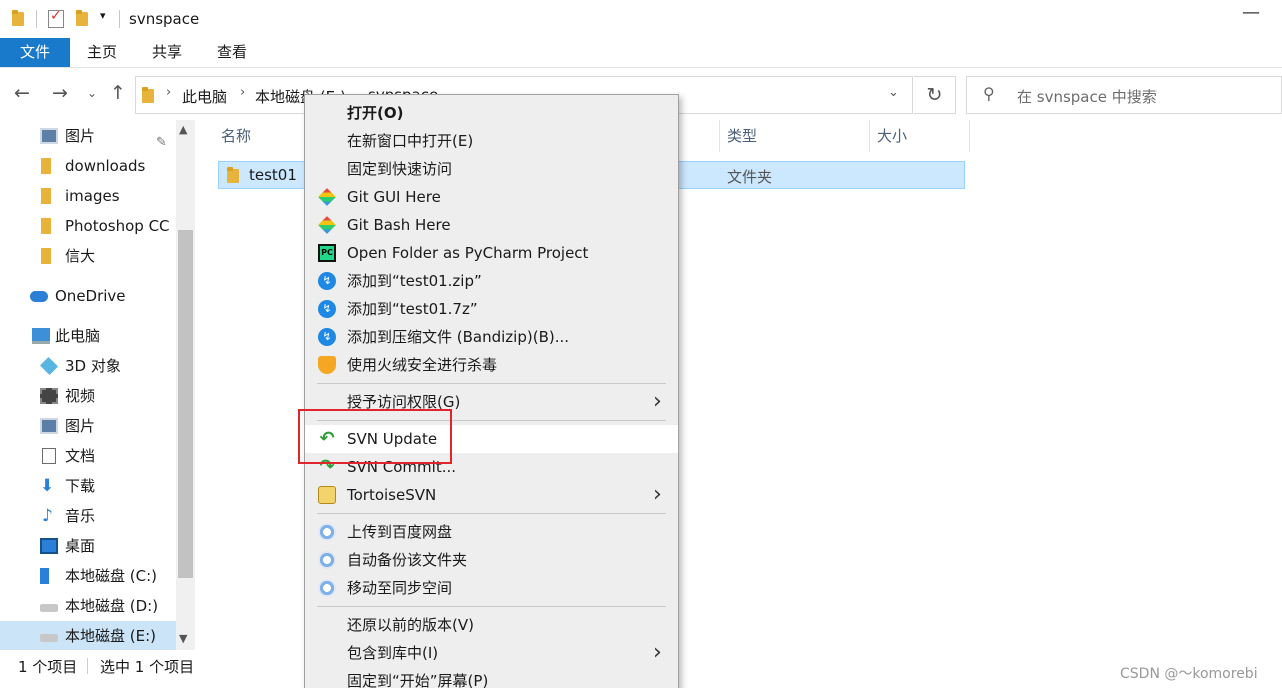  I want to click on video-icon, so click(49, 396).